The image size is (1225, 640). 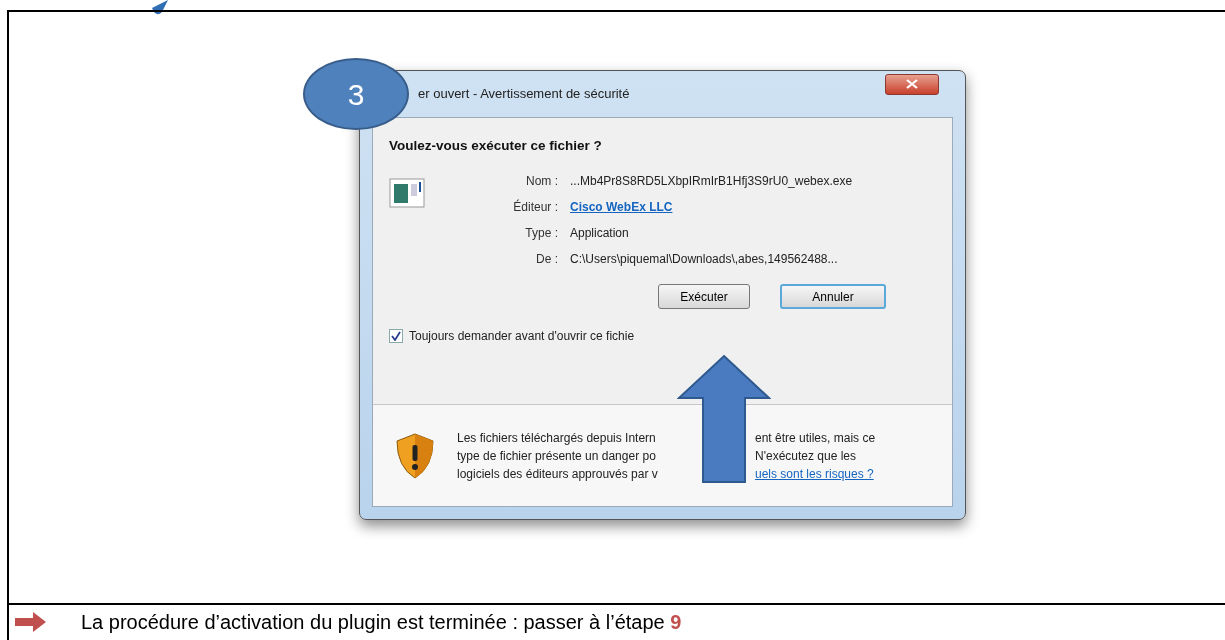 I want to click on field-value: Application, so click(x=599, y=234).